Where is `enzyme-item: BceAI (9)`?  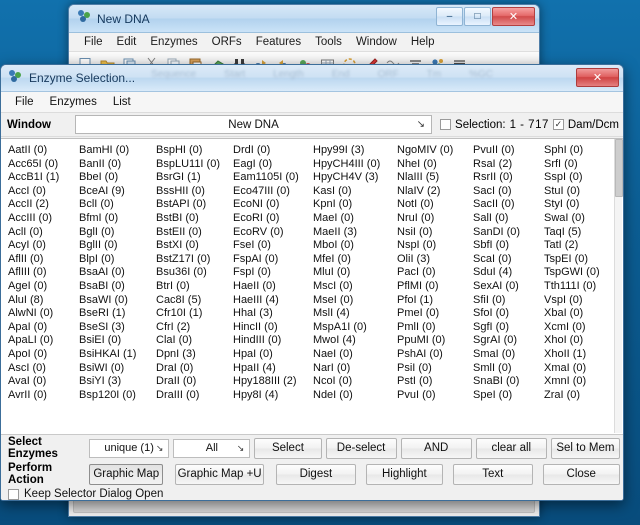
enzyme-item: BceAI (9) is located at coordinates (116, 192).